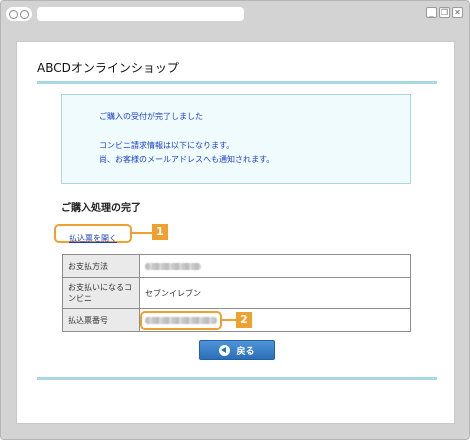  What do you see at coordinates (19, 14) in the screenshot?
I see `nav-buttons` at bounding box center [19, 14].